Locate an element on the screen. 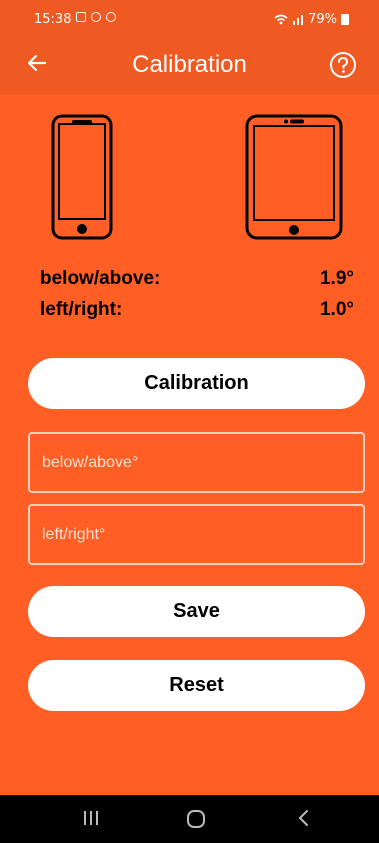 Image resolution: width=379 pixels, height=843 pixels. vertical-value: 1.9° is located at coordinates (336, 278).